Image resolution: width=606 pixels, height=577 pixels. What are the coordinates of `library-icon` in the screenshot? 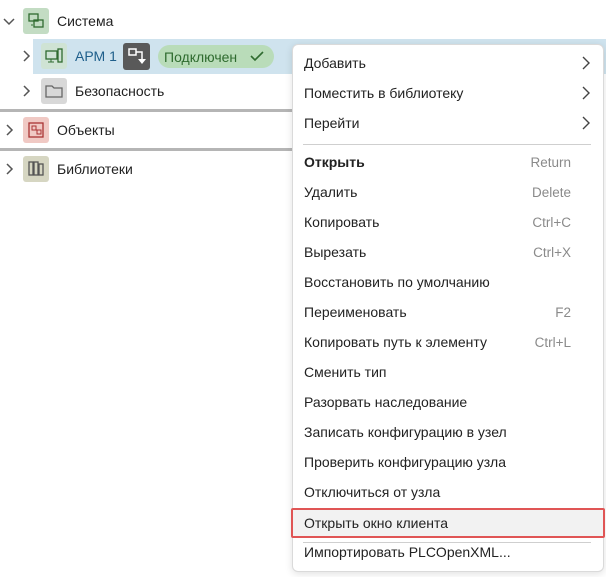 It's located at (36, 169).